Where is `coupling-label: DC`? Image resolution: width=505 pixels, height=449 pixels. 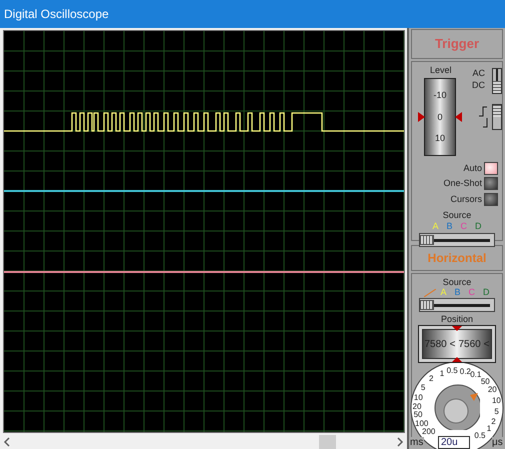
coupling-label: DC is located at coordinates (478, 84).